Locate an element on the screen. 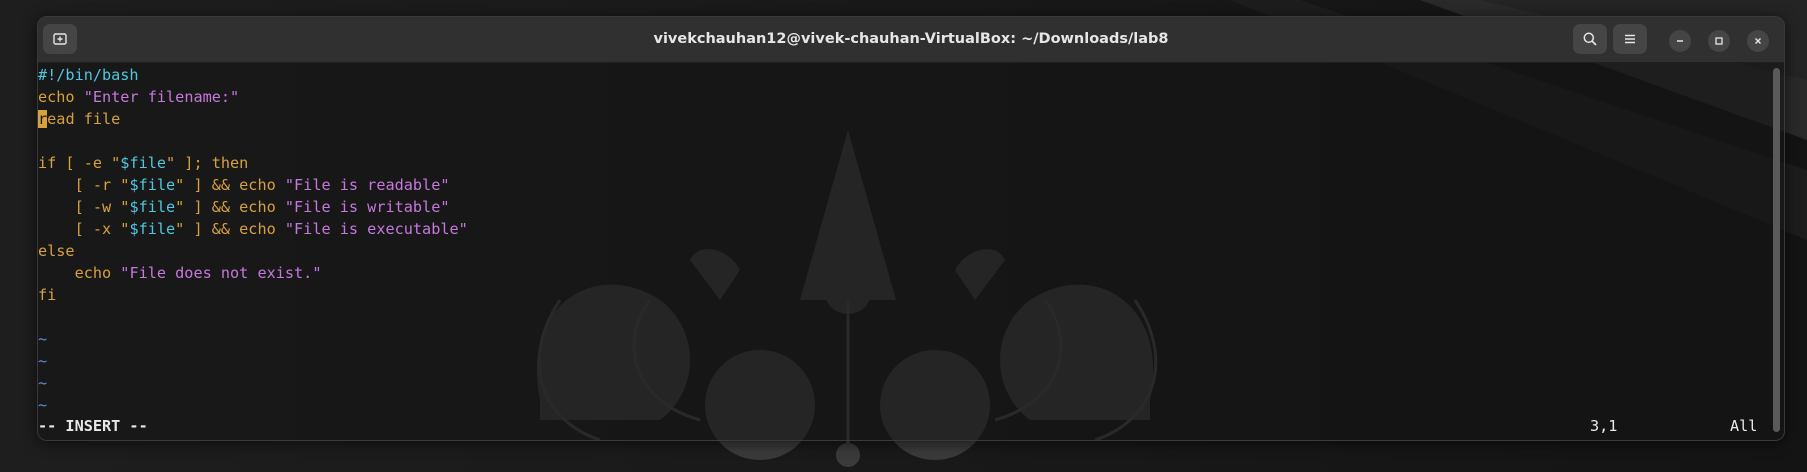 The image size is (1807, 472). search-icon is located at coordinates (1590, 39).